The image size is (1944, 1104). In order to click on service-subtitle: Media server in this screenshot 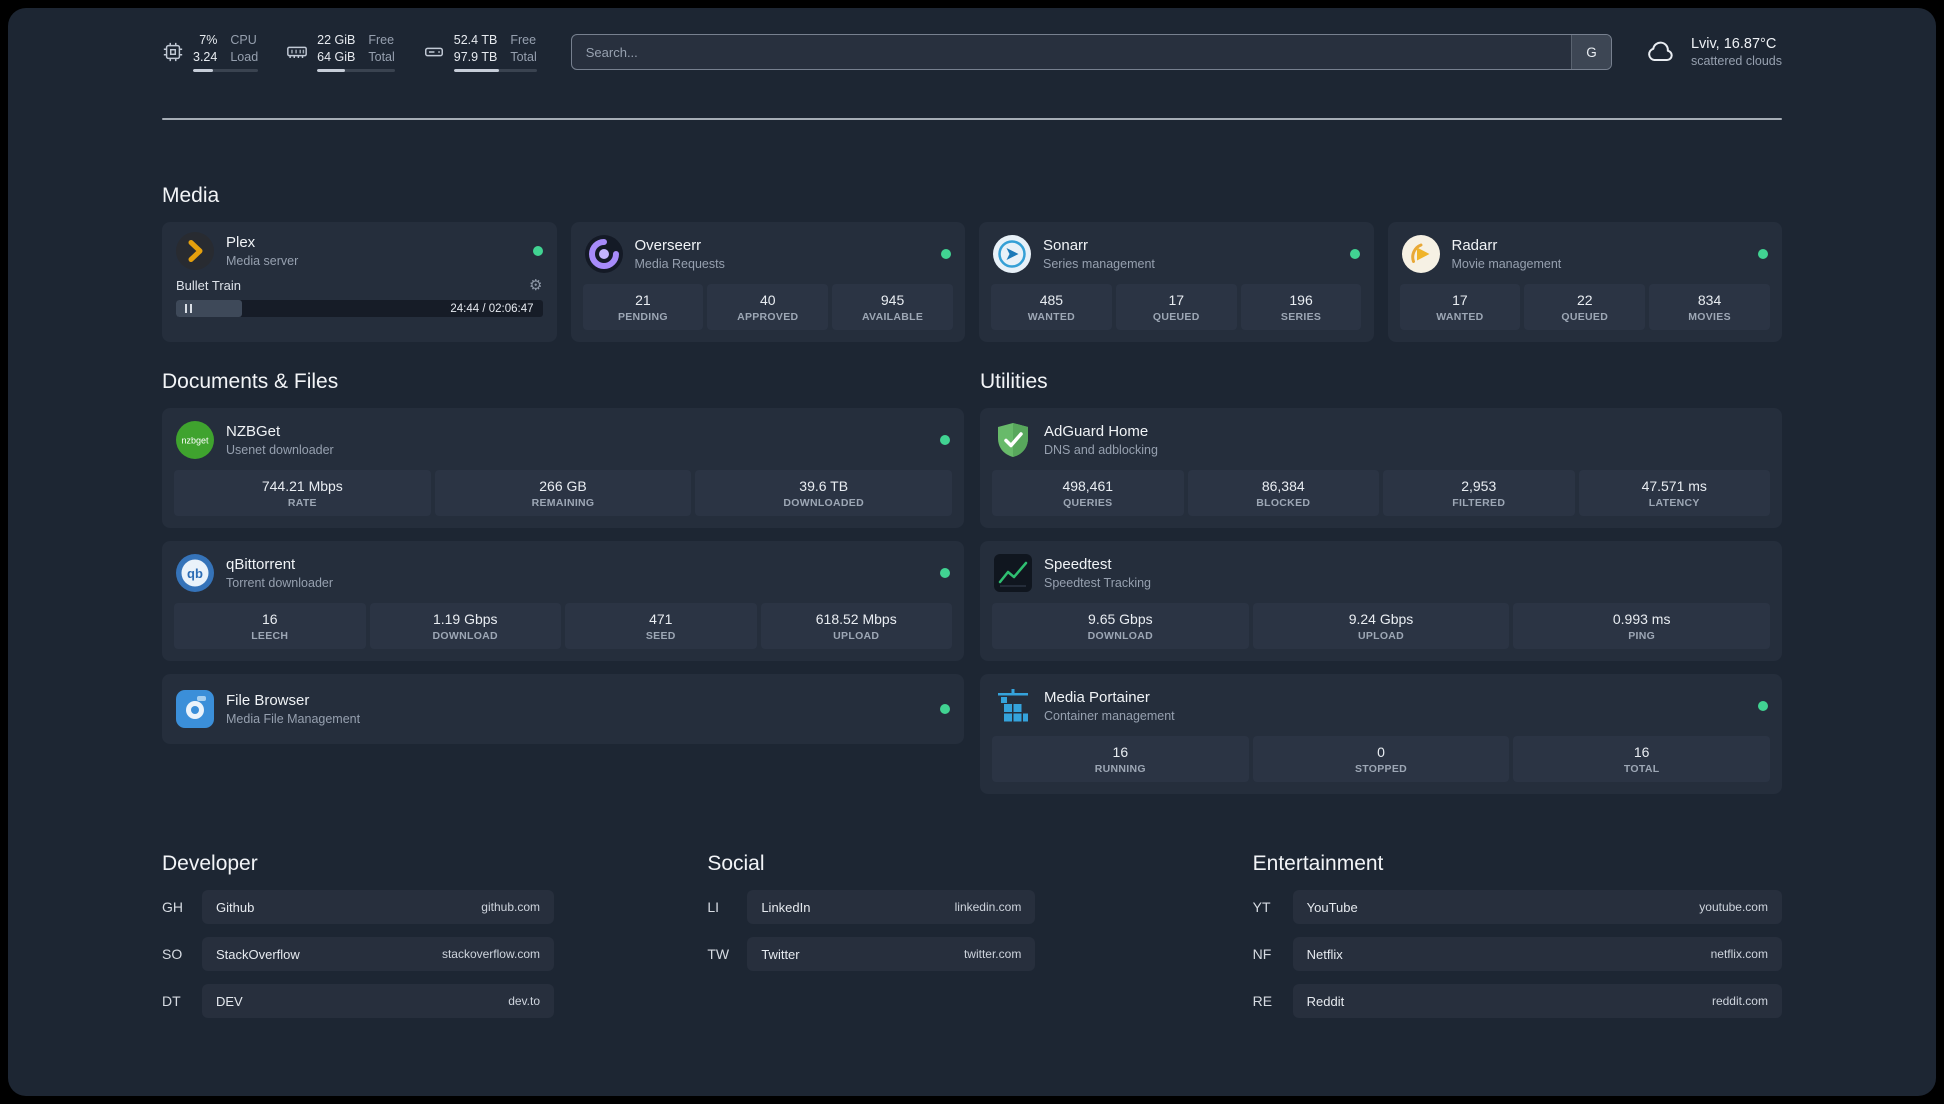, I will do `click(262, 261)`.